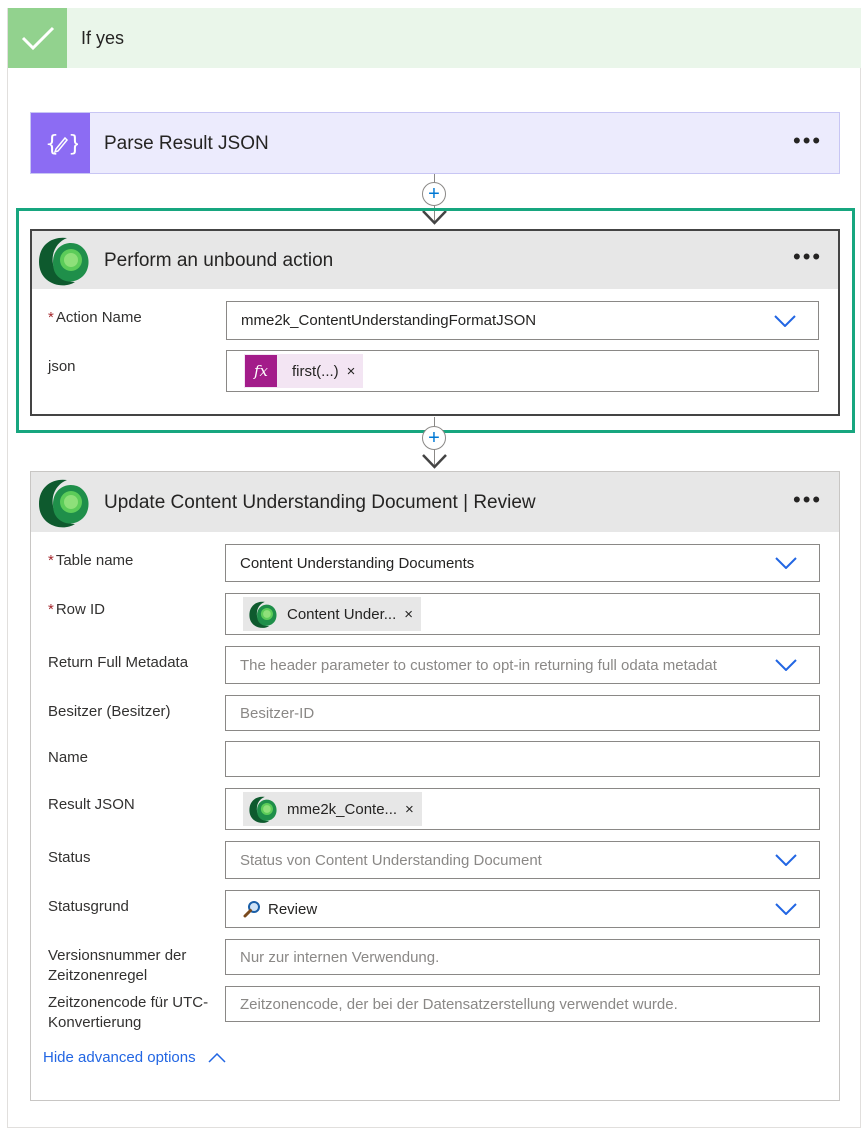  I want to click on parse-json-title: Parse Result JSON, so click(186, 143).